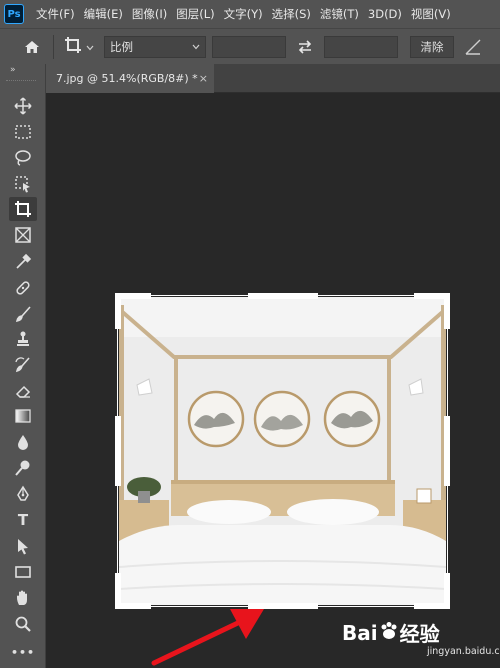 Image resolution: width=500 pixels, height=668 pixels. I want to click on eraser-tool-icon, so click(23, 391).